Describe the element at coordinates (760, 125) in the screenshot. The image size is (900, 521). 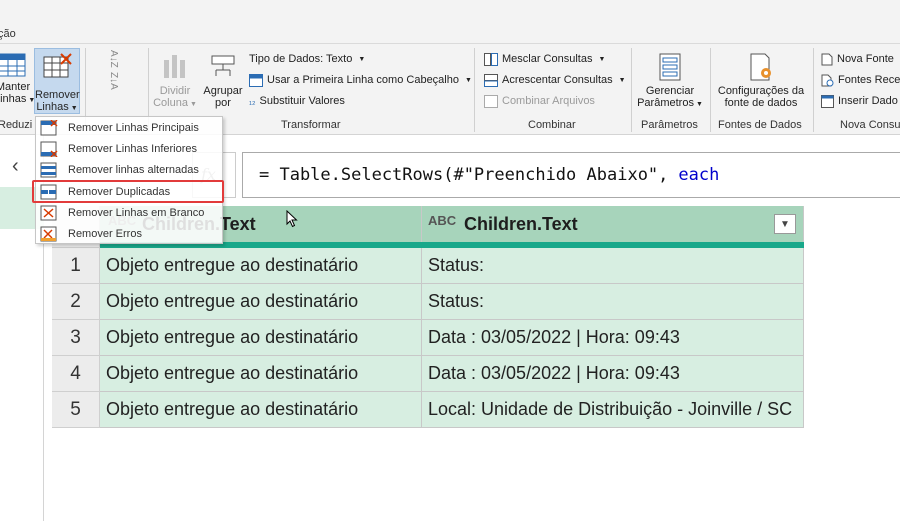
I see `group-label-fontes: Fontes de Dados` at that location.